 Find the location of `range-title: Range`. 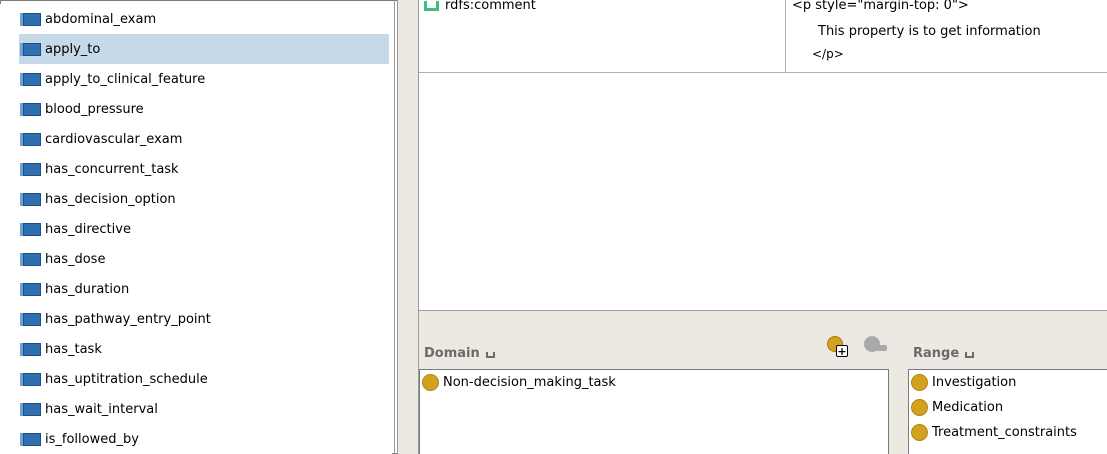

range-title: Range is located at coordinates (944, 353).